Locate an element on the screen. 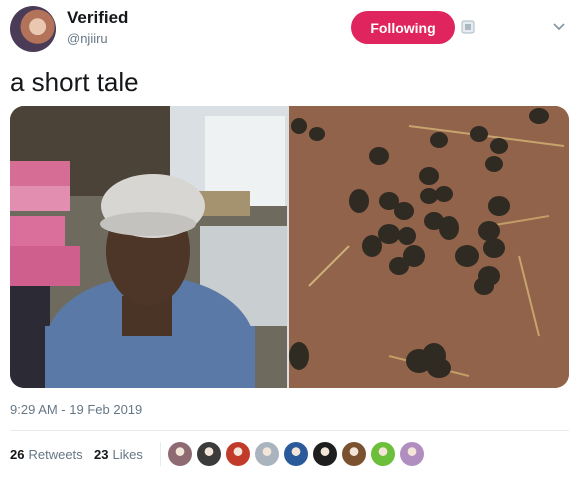  author-display-name: Verified is located at coordinates (97, 18).